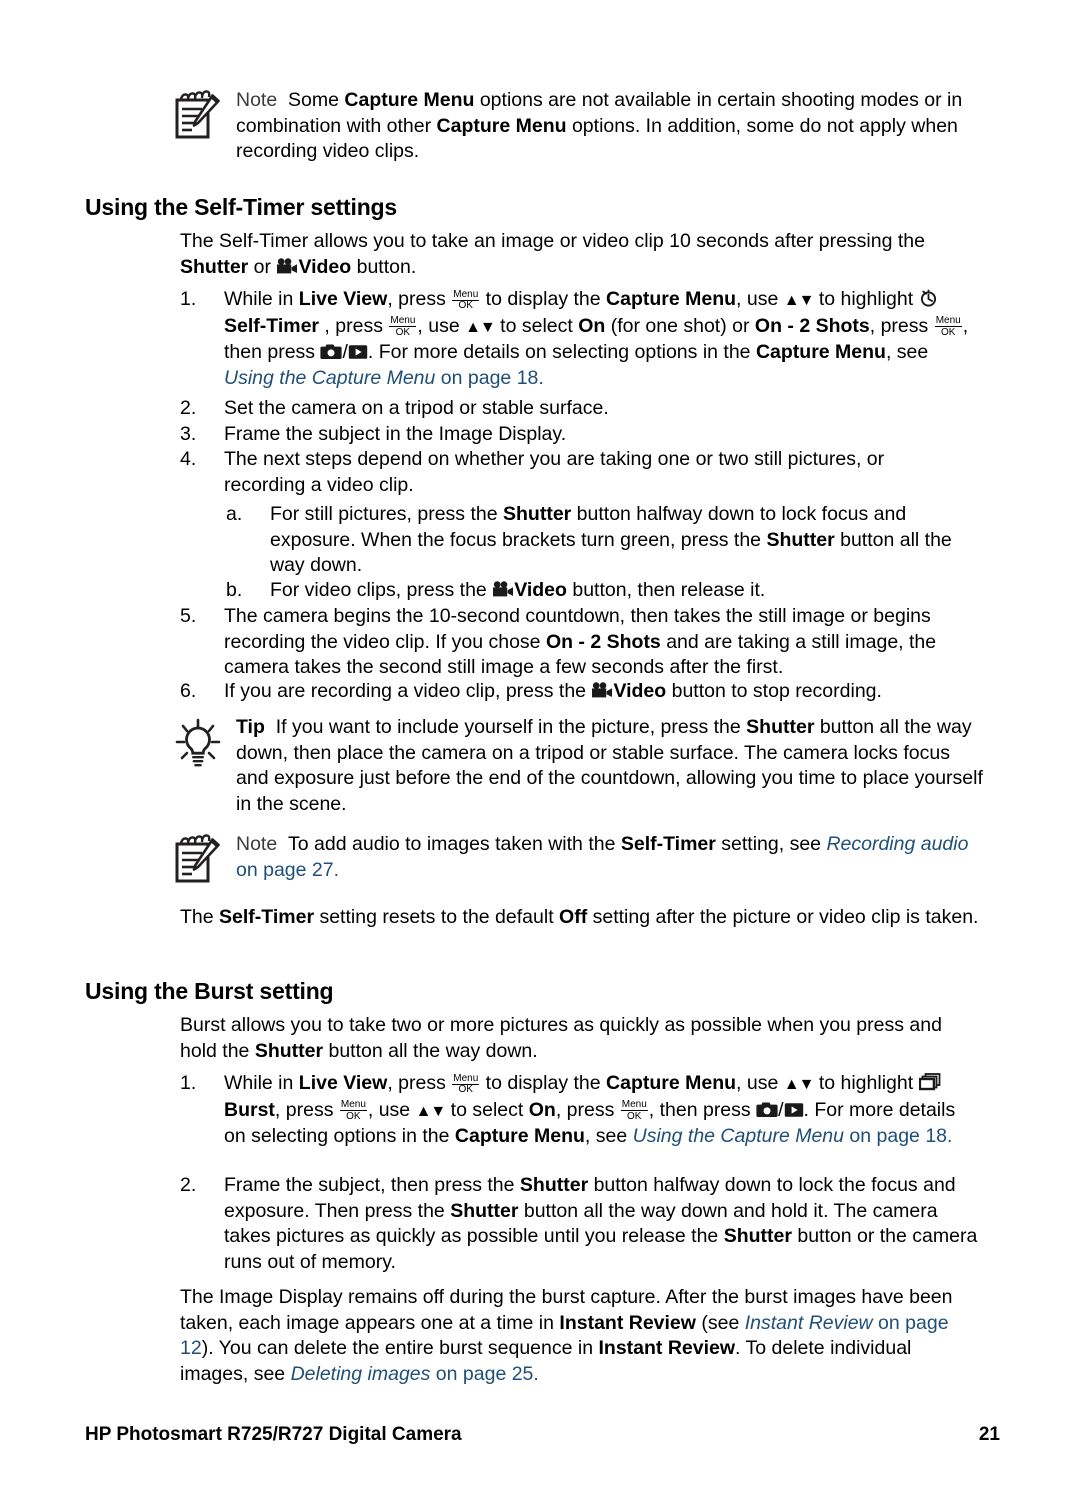  What do you see at coordinates (587, 1109) in the screenshot?
I see `bs1-t9: , press` at bounding box center [587, 1109].